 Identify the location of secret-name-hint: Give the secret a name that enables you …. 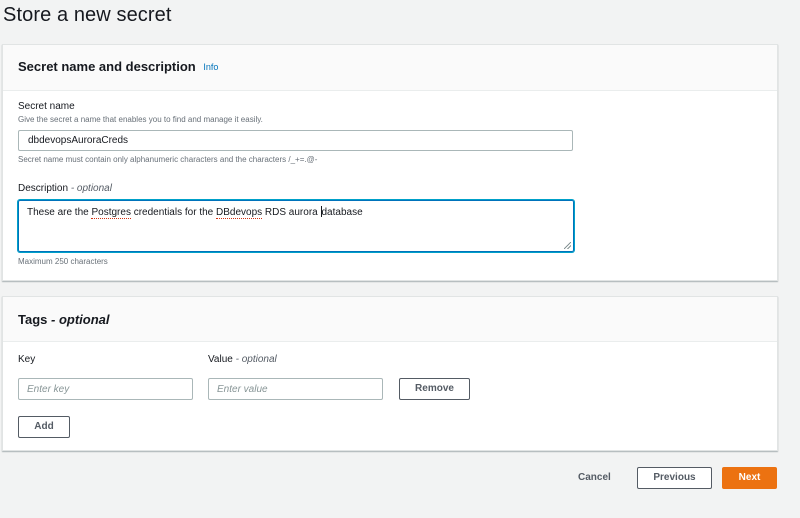
(140, 119).